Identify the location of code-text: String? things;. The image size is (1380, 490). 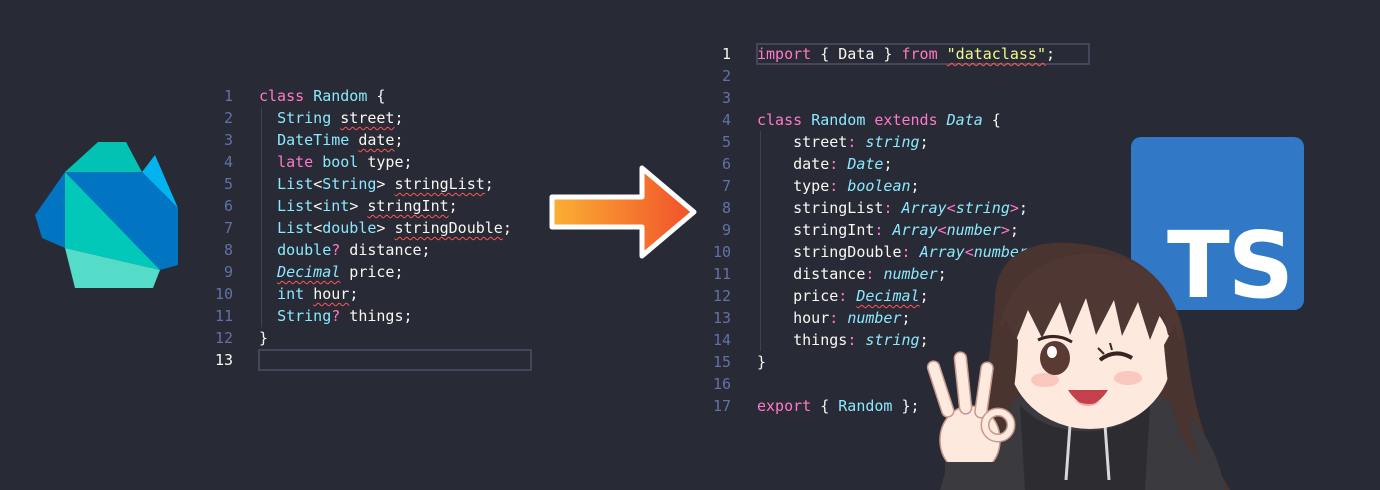
(335, 316).